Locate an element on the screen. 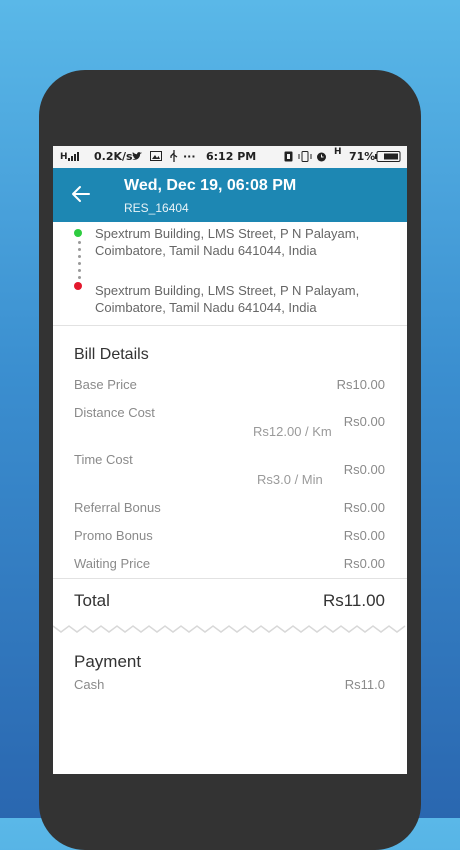  bill-row-label: Distance Cost is located at coordinates (114, 412).